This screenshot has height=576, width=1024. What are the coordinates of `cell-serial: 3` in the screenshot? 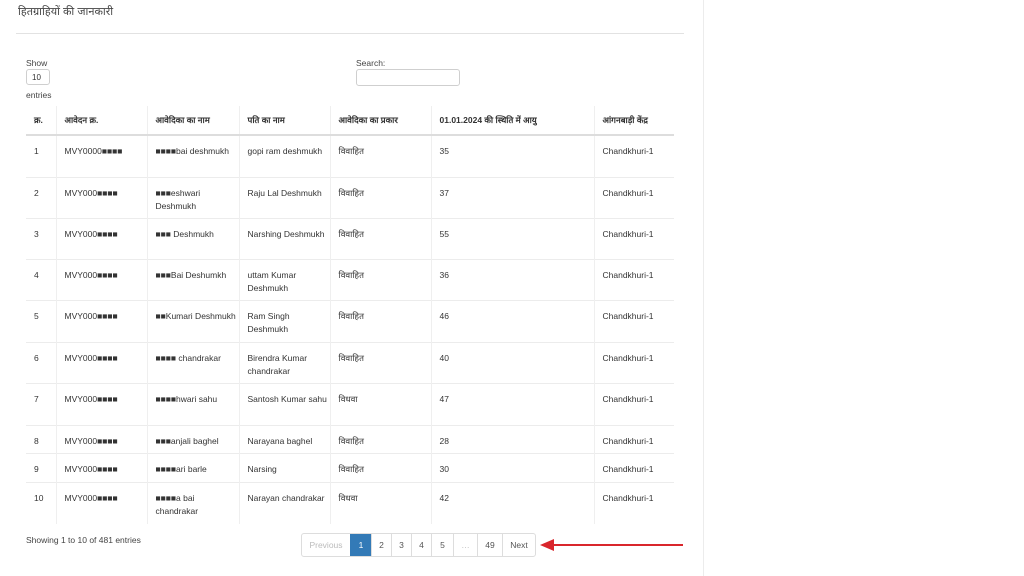 It's located at (41, 238).